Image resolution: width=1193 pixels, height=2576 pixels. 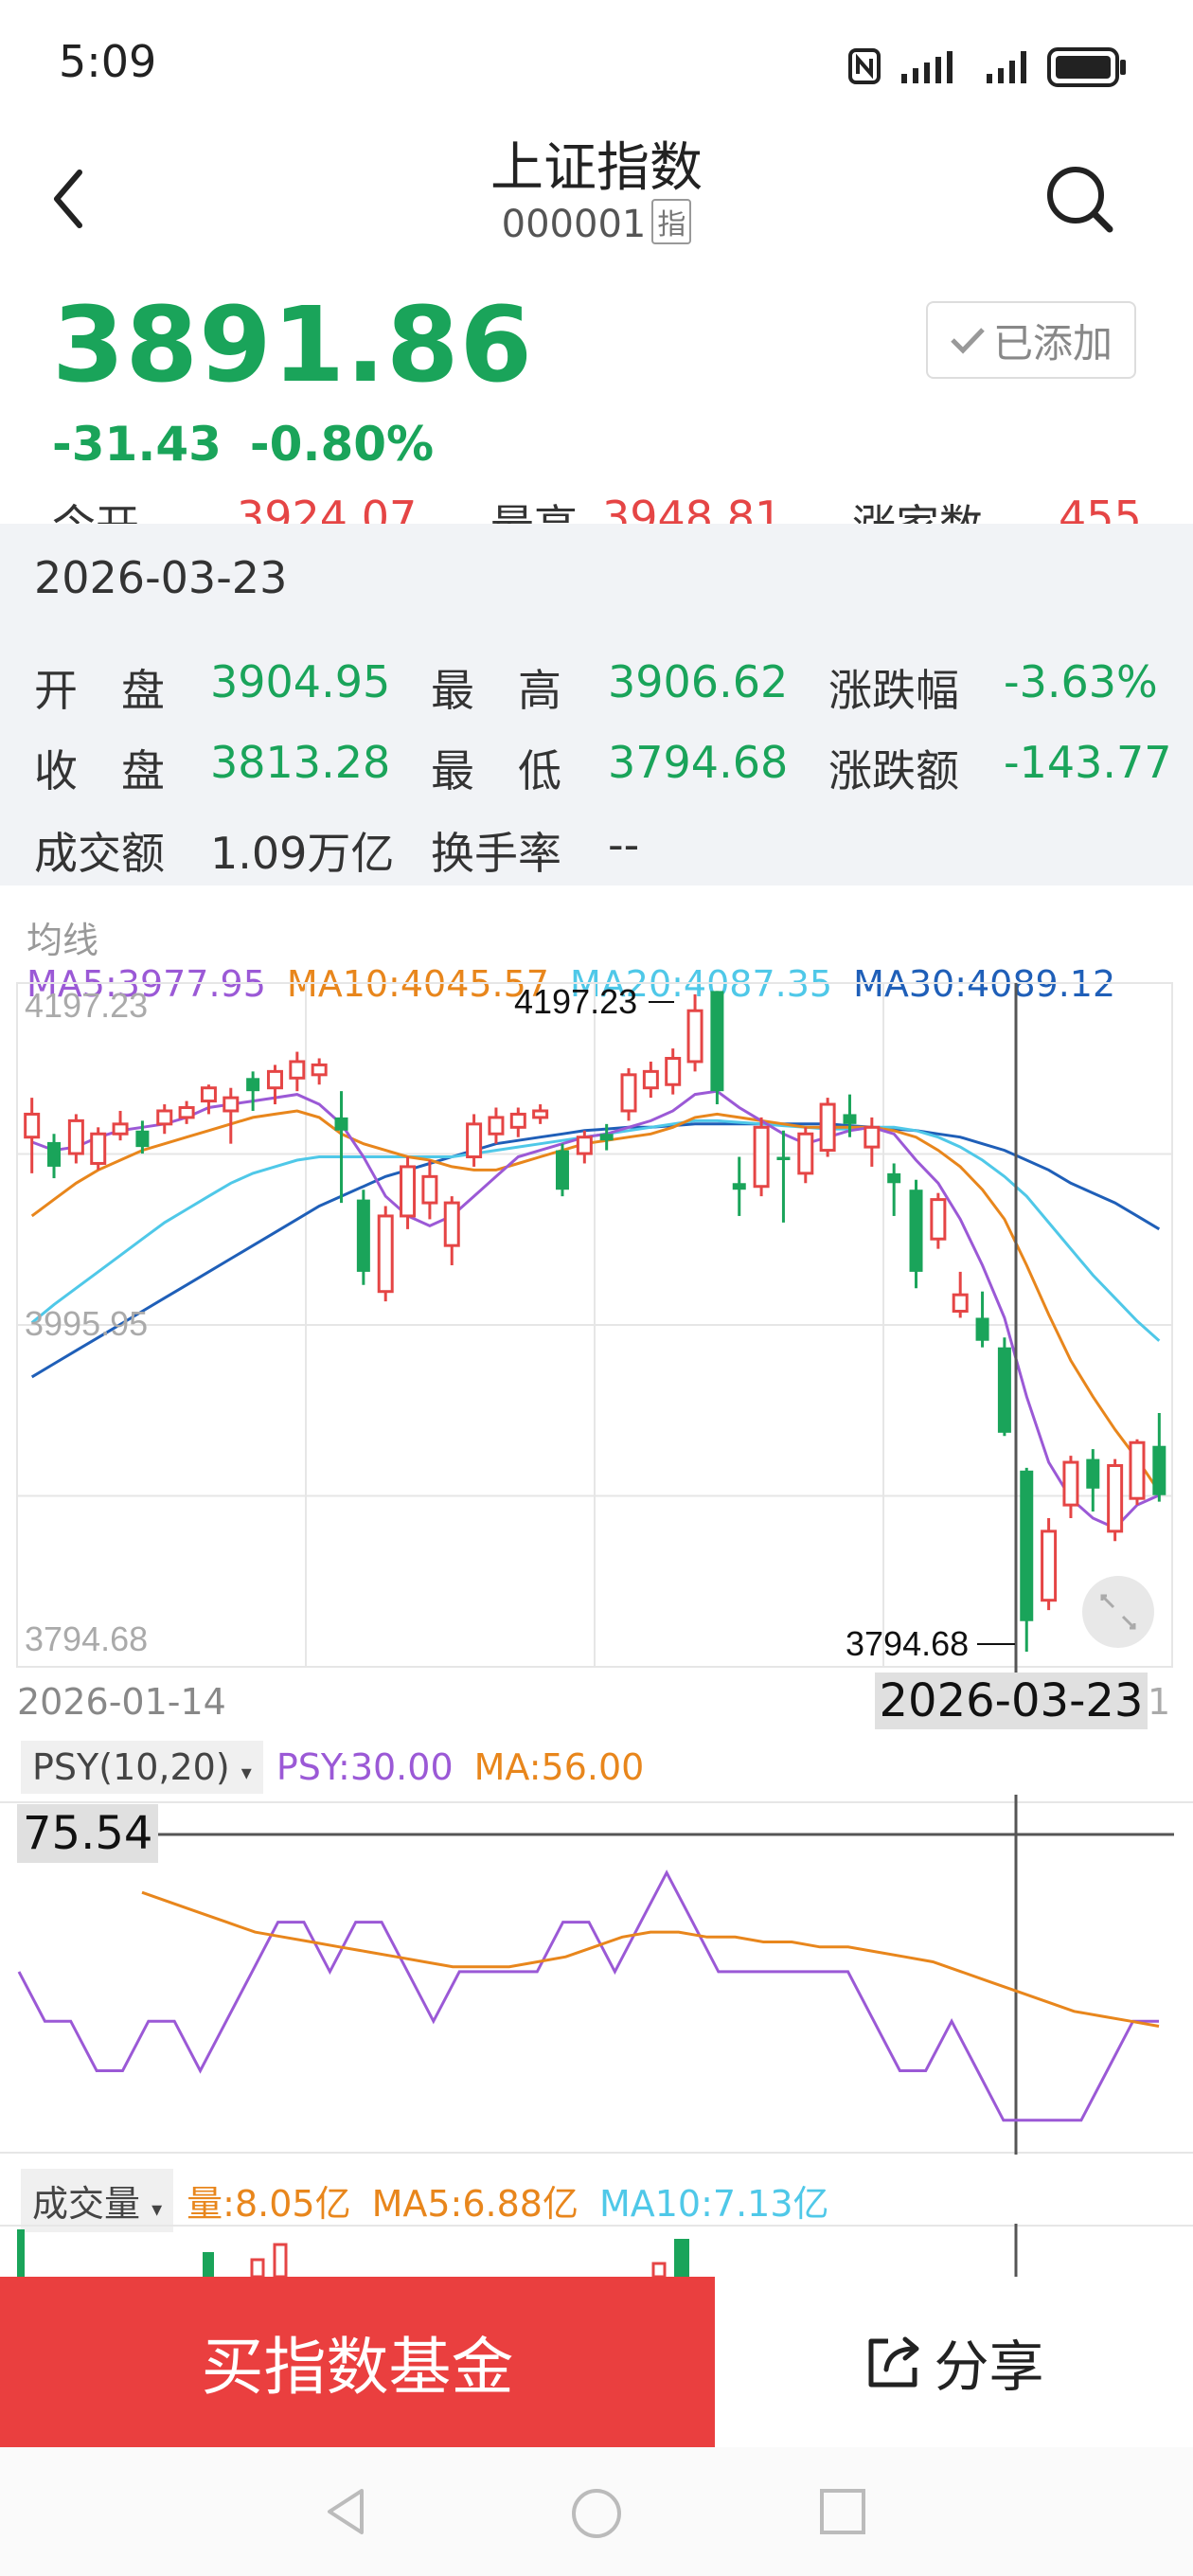 I want to click on high-value: 3948.81, so click(x=692, y=508).